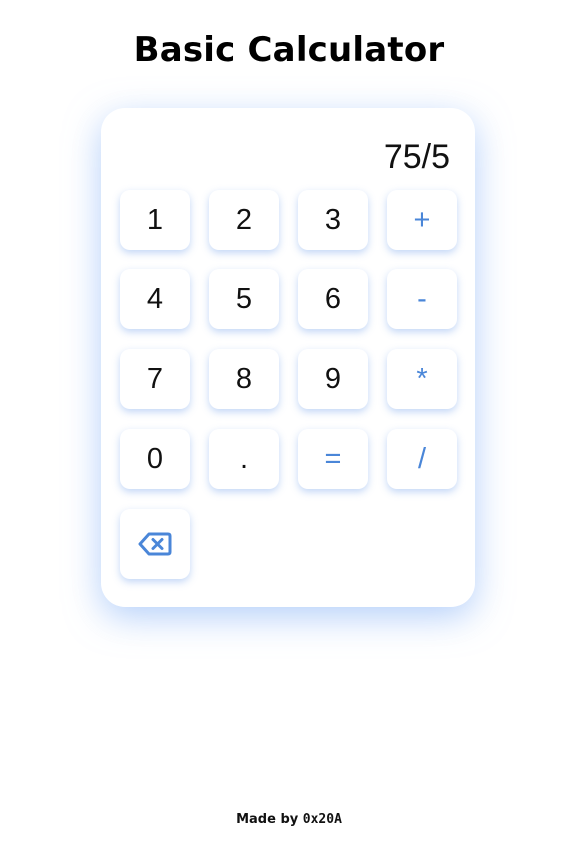  I want to click on digit-2-button: 2, so click(244, 220).